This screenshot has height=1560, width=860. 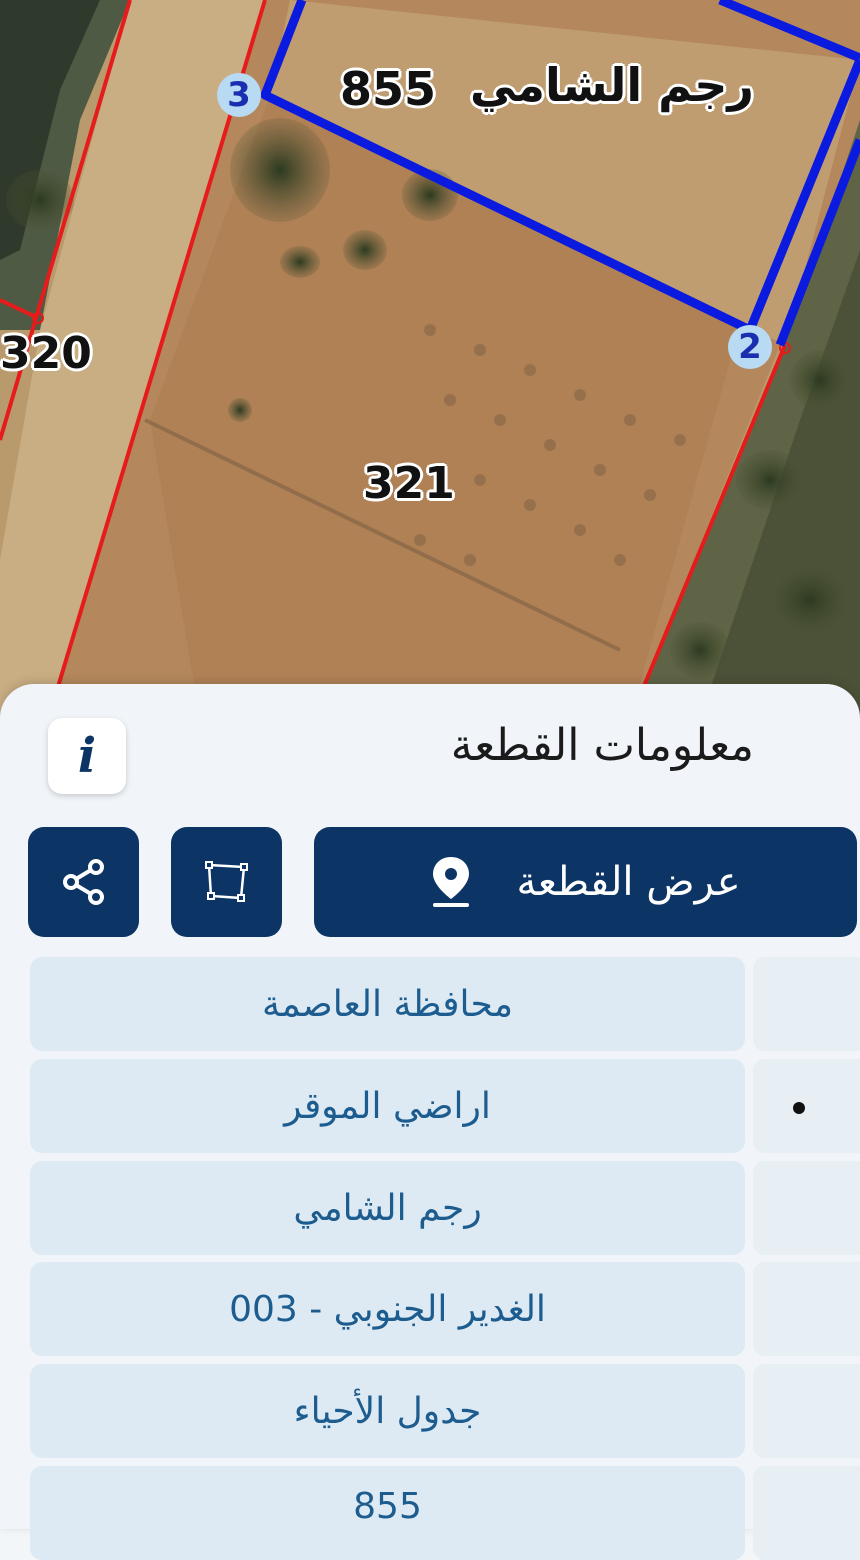 What do you see at coordinates (388, 89) in the screenshot?
I see `selected-parcel-number-label: 855` at bounding box center [388, 89].